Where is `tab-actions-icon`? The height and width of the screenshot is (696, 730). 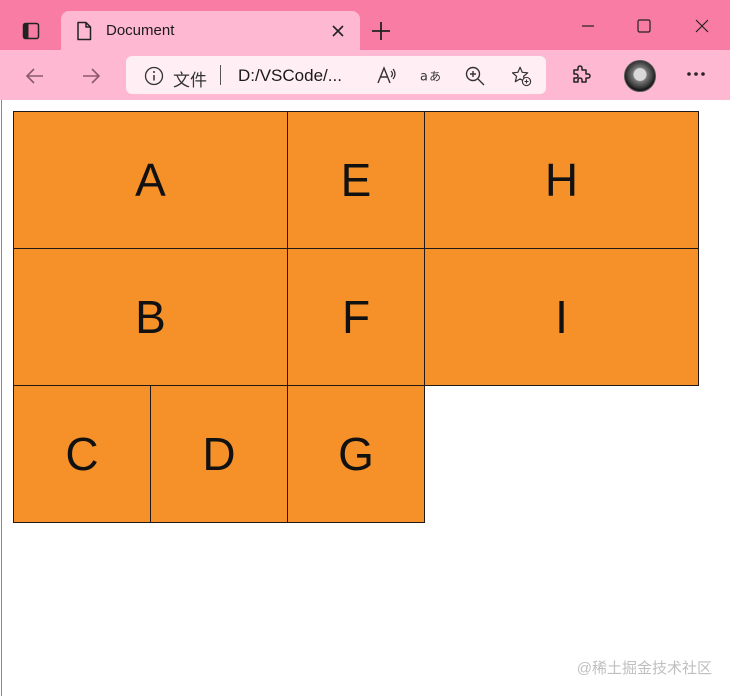
tab-actions-icon is located at coordinates (31, 31).